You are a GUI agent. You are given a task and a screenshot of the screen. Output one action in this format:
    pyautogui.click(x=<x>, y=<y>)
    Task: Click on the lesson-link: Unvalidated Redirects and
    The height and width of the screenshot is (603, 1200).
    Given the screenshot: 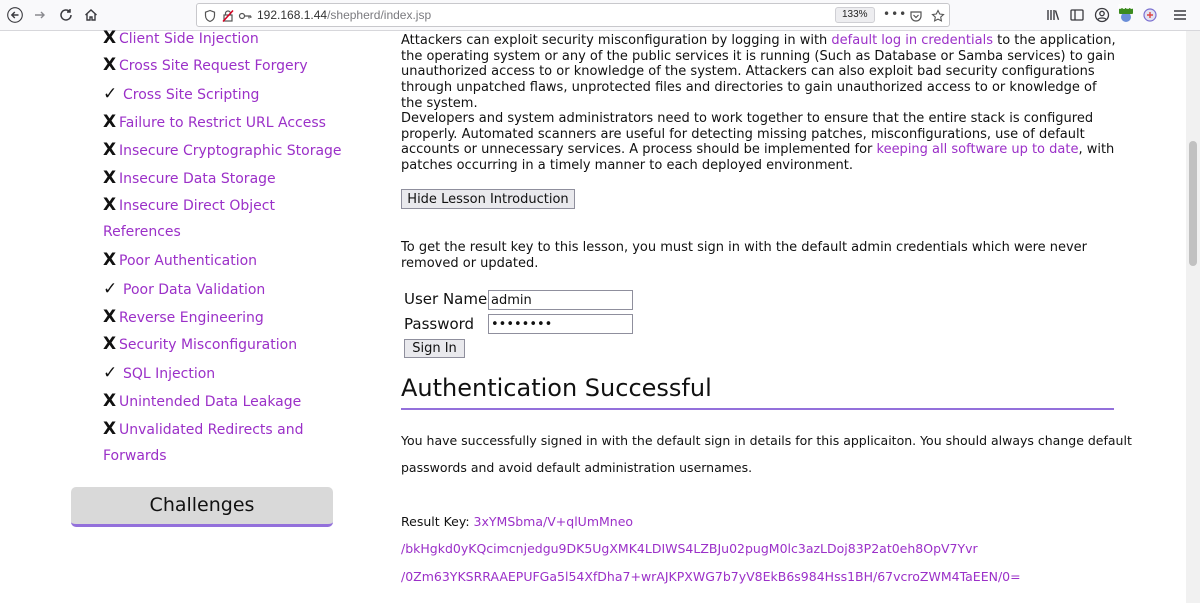 What is the action you would take?
    pyautogui.click(x=211, y=430)
    